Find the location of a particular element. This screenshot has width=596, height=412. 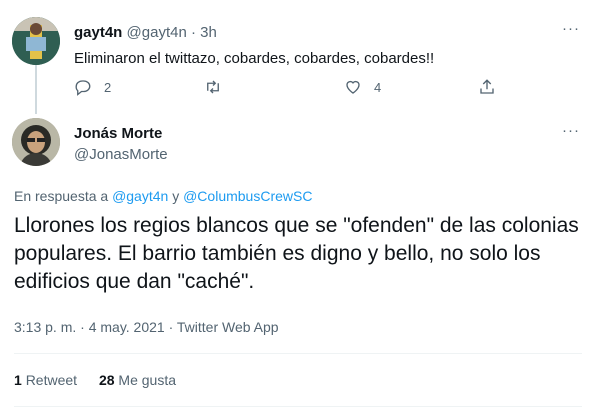

tweet-actions: 2 4 is located at coordinates (294, 88).